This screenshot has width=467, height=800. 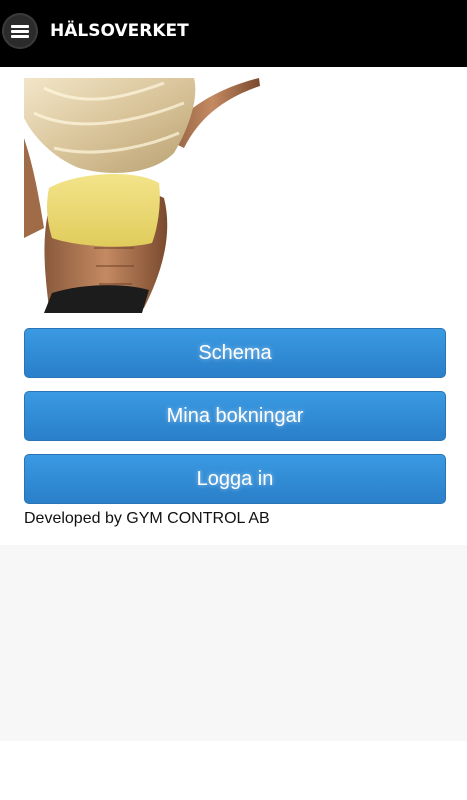 What do you see at coordinates (147, 518) in the screenshot?
I see `developer-credit: Developed by GYM CONTROL AB` at bounding box center [147, 518].